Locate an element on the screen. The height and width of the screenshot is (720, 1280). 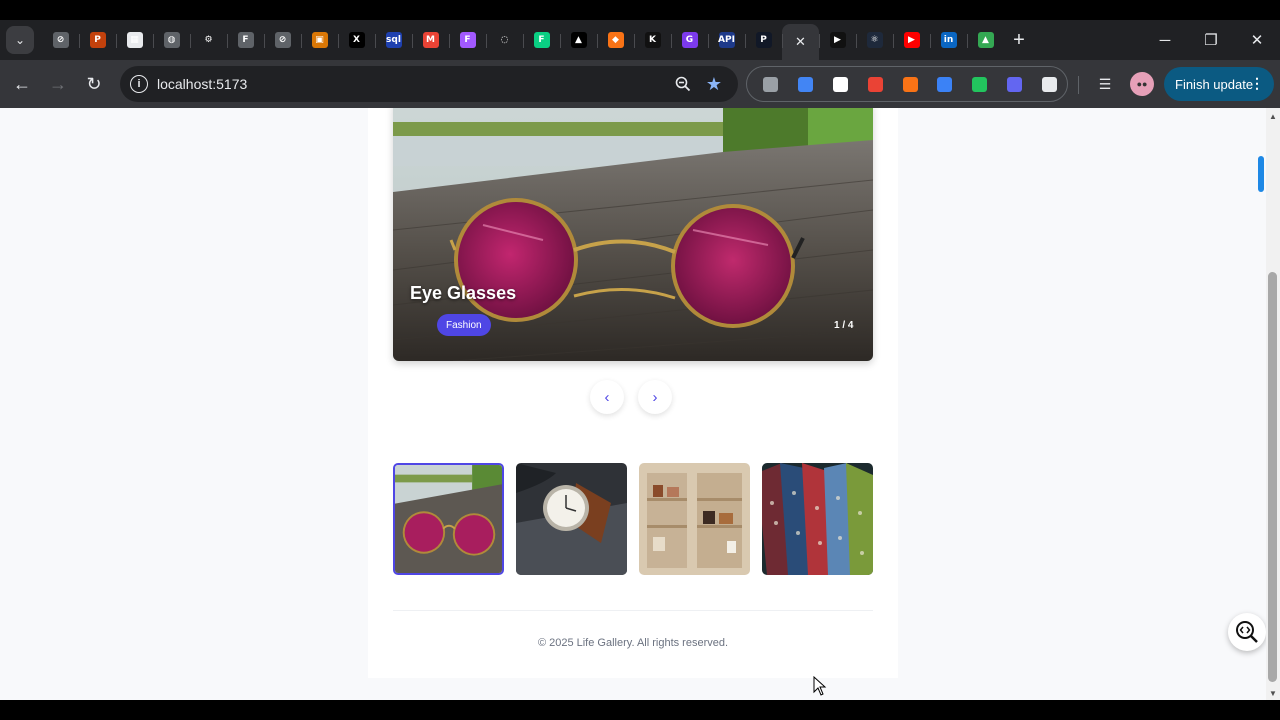
tab-linkedin-icon: in is located at coordinates (948, 40).